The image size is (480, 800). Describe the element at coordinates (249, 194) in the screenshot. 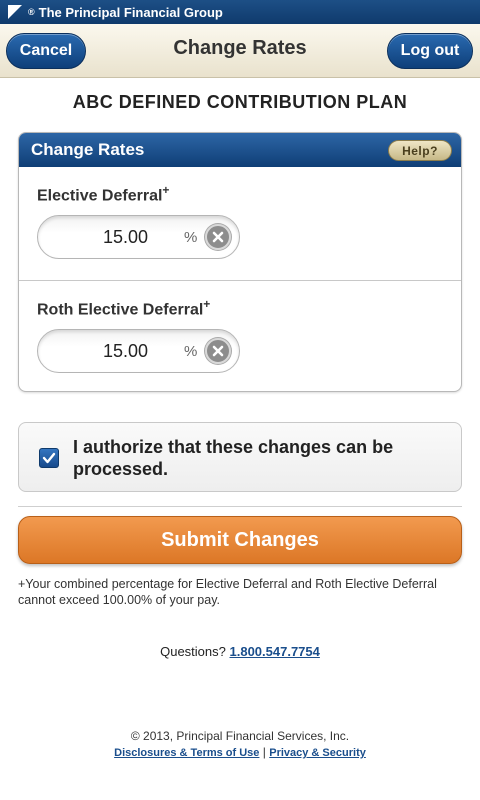

I see `elective-deferral-label: Elective Deferral+` at that location.